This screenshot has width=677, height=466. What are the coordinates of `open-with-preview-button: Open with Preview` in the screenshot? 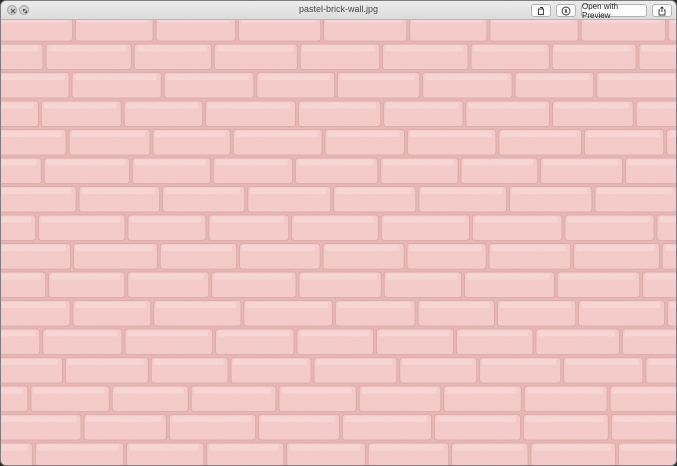 It's located at (614, 11).